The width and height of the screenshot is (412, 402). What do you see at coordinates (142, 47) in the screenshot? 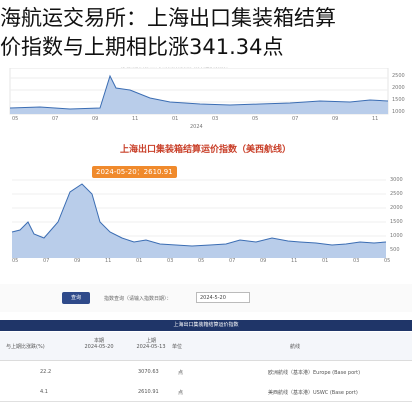
I see `headline-line-2: 价指数与上期相比涨341.34点` at bounding box center [142, 47].